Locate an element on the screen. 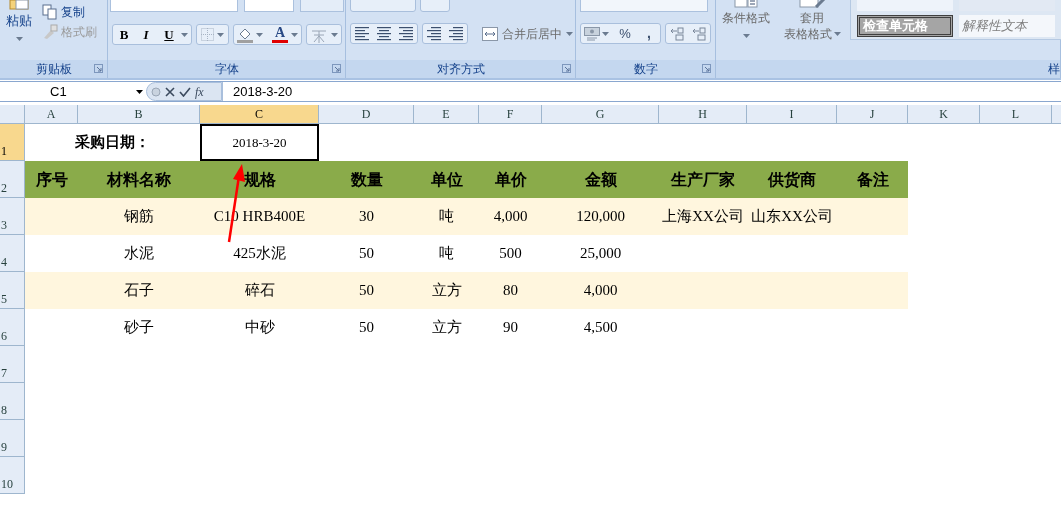  table-cell-text: 山东XX公司 is located at coordinates (792, 217).